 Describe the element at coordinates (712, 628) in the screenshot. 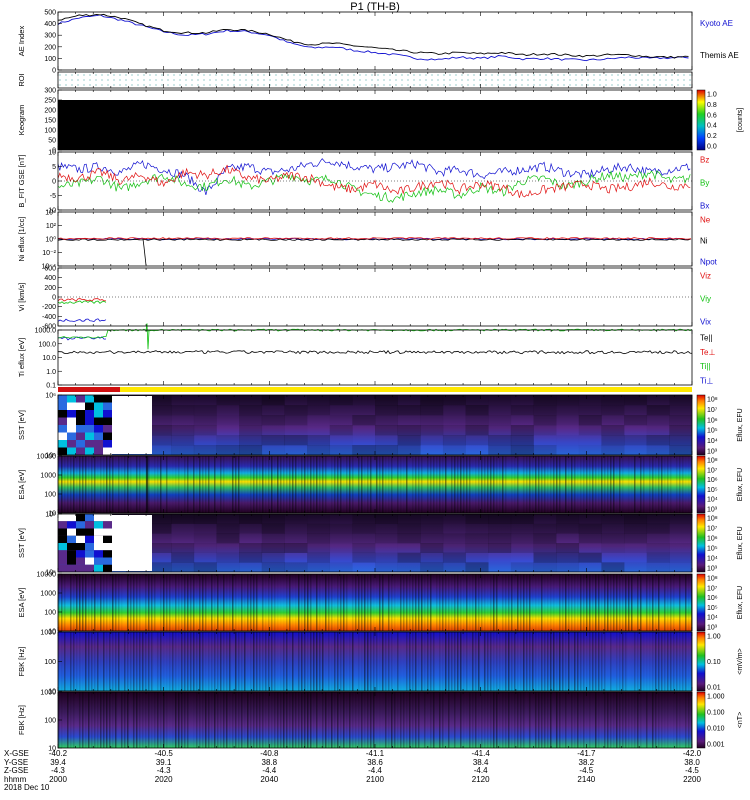

I see `esa_elec-colorbar-tick: 10³` at that location.